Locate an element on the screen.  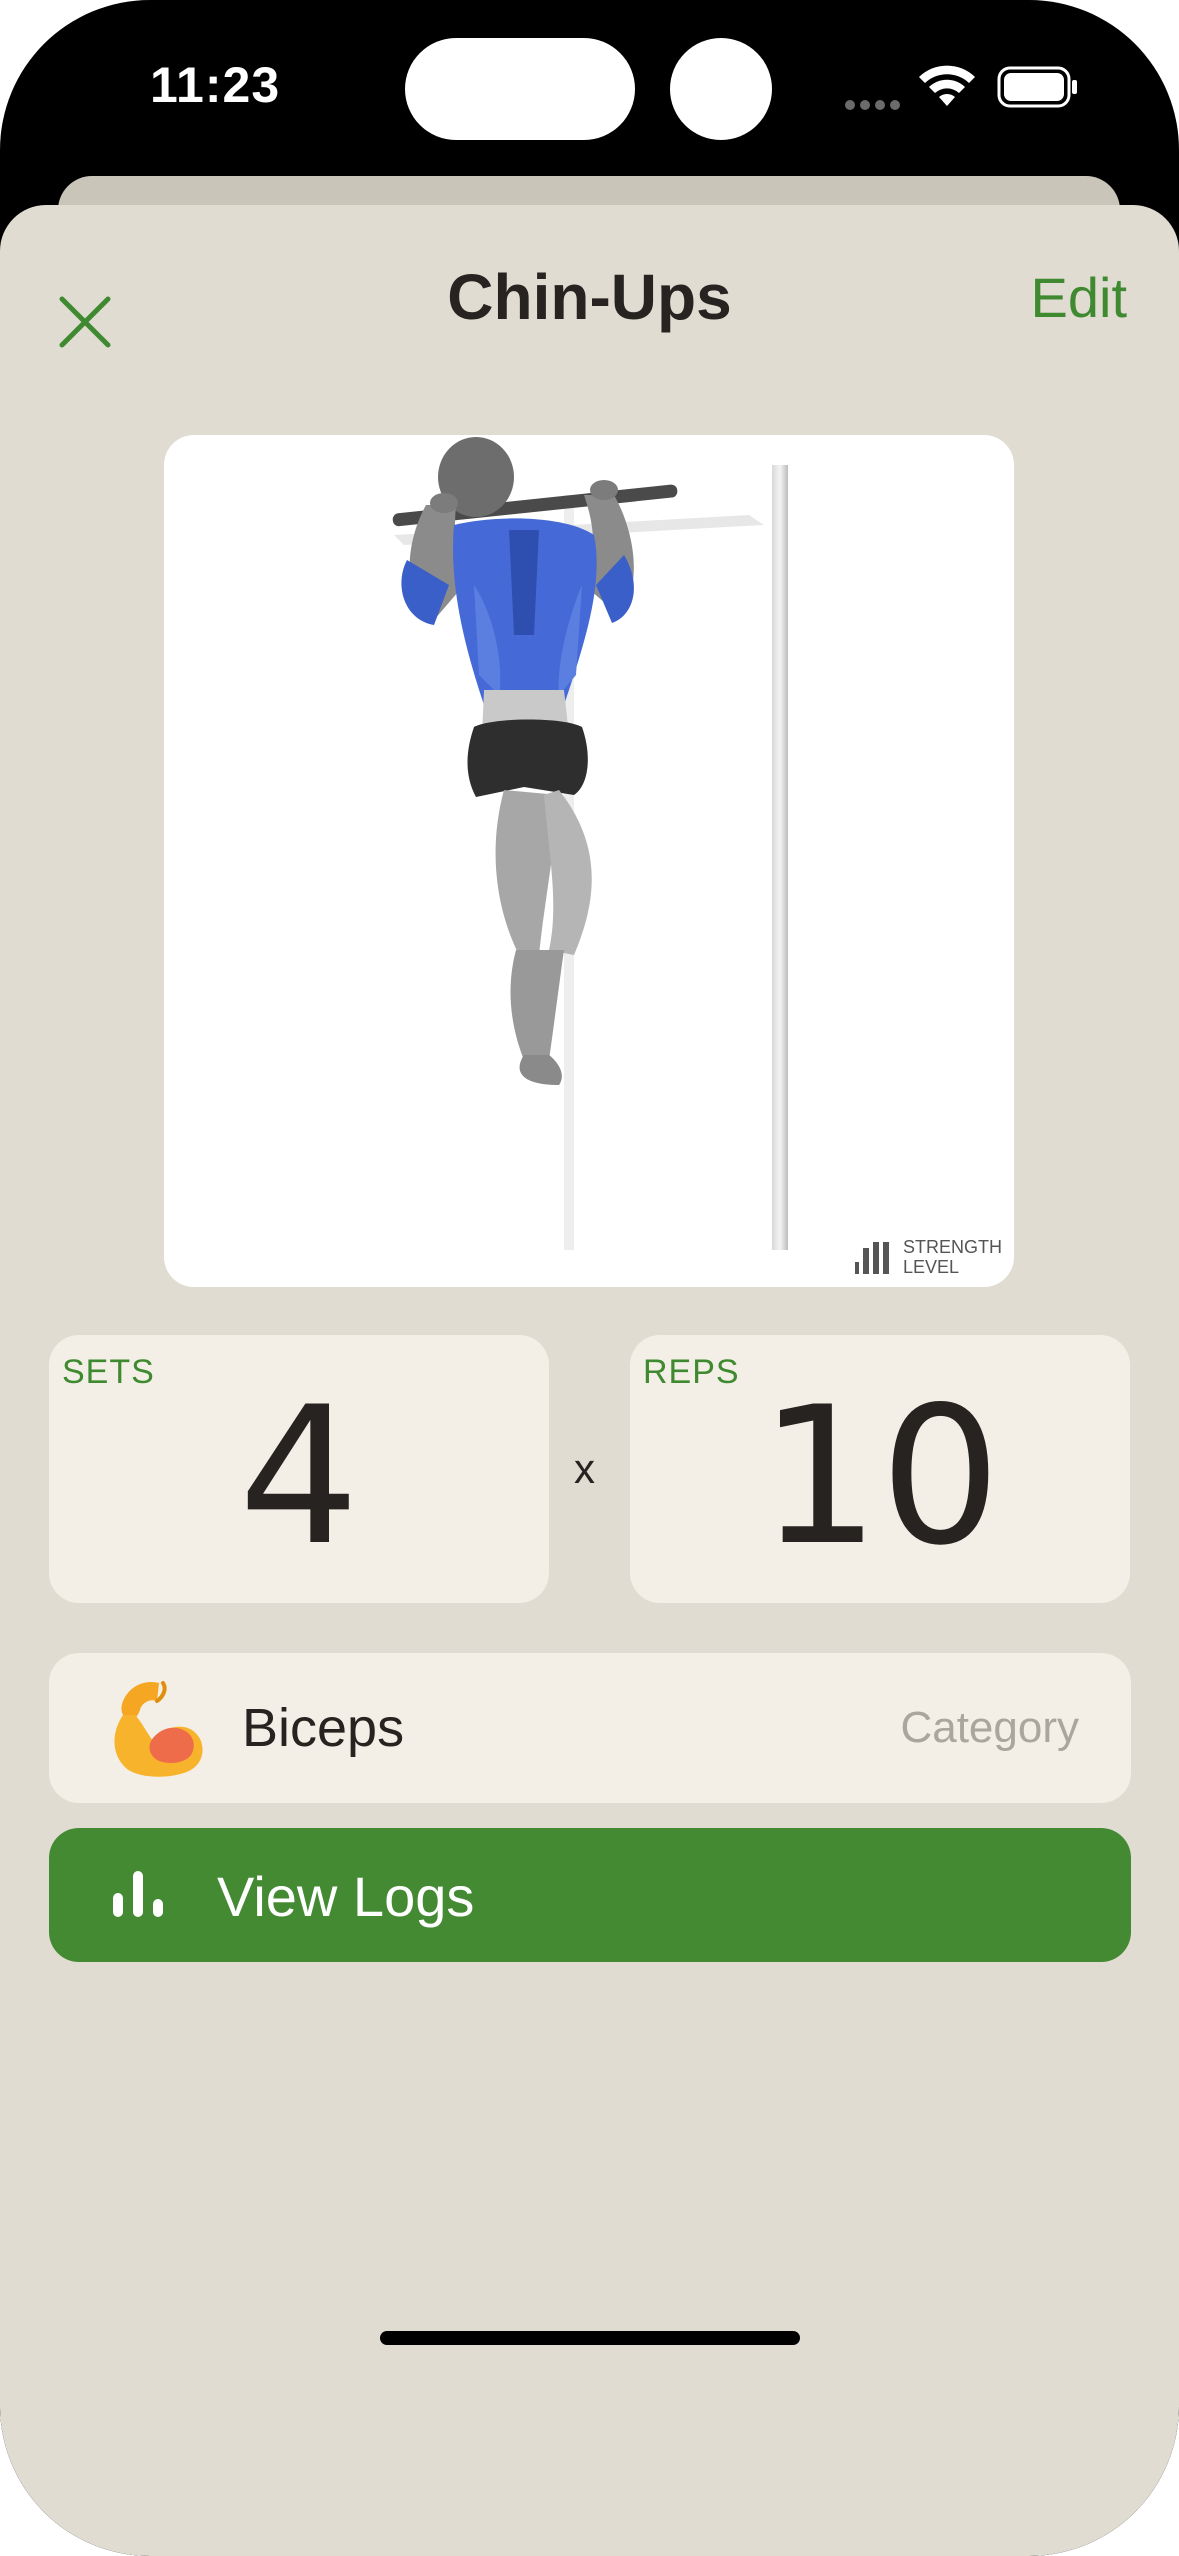
edit-button: Edit is located at coordinates (1079, 297).